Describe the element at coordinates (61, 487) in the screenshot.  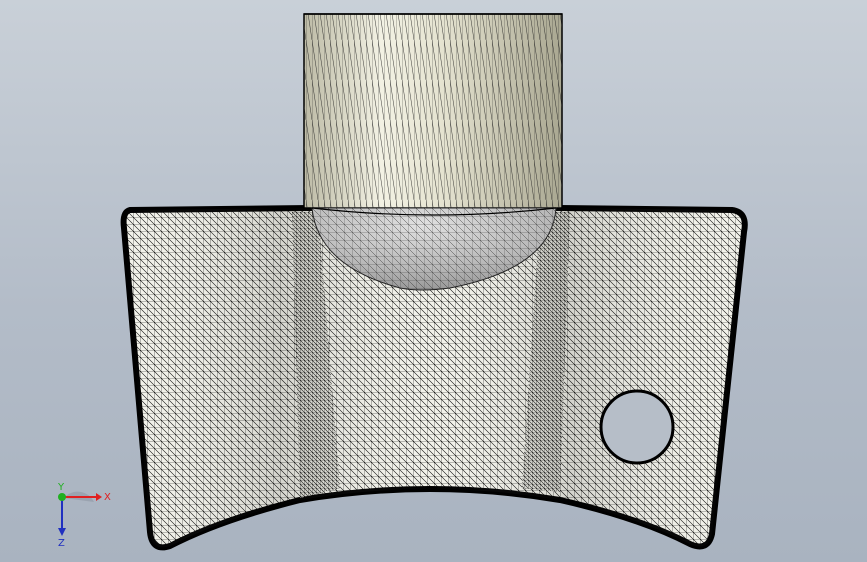
I see `y-axis-label: Y` at that location.